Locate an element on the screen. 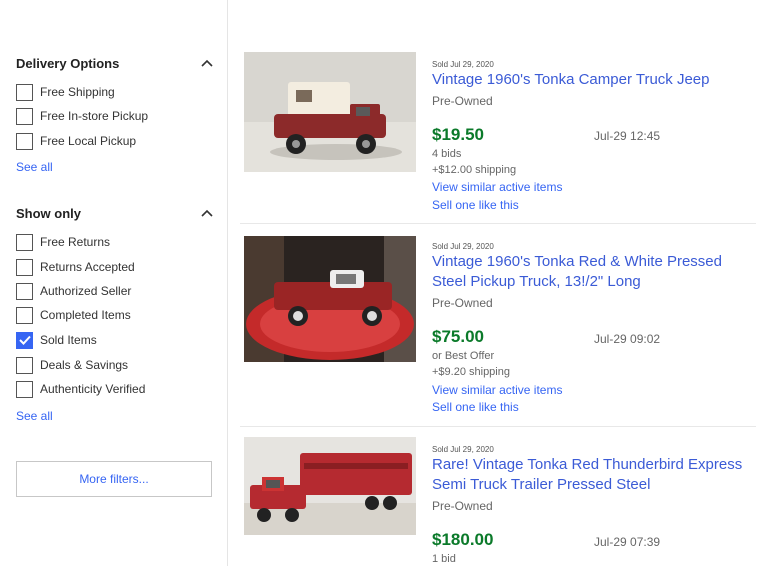 This screenshot has width=771, height=566. filter-label: Deals & Savings is located at coordinates (84, 365).